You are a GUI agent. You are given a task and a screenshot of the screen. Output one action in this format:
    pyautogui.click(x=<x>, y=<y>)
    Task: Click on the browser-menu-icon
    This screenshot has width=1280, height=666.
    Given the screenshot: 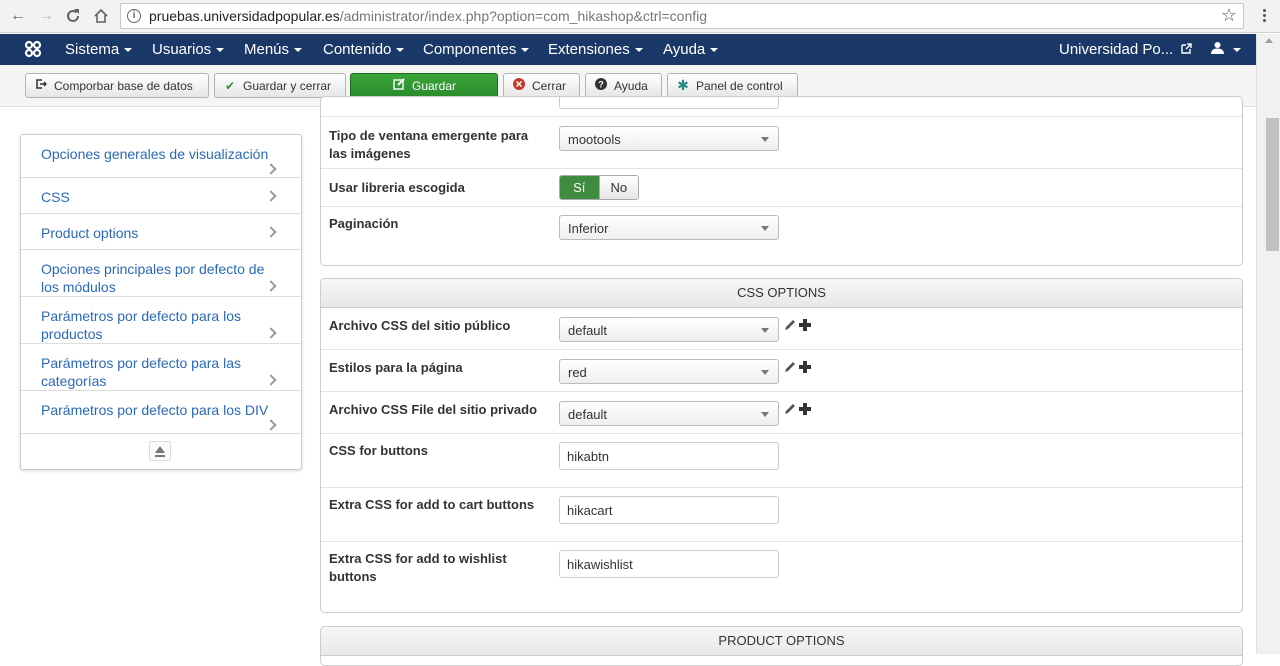 What is the action you would take?
    pyautogui.click(x=1264, y=16)
    